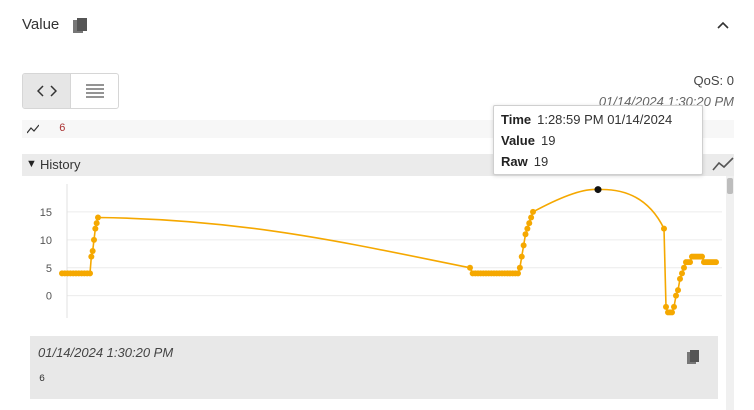 The image size is (754, 410). What do you see at coordinates (605, 119) in the screenshot?
I see `tooltip-time-value: 1:28:59 PM 01/14/2024` at bounding box center [605, 119].